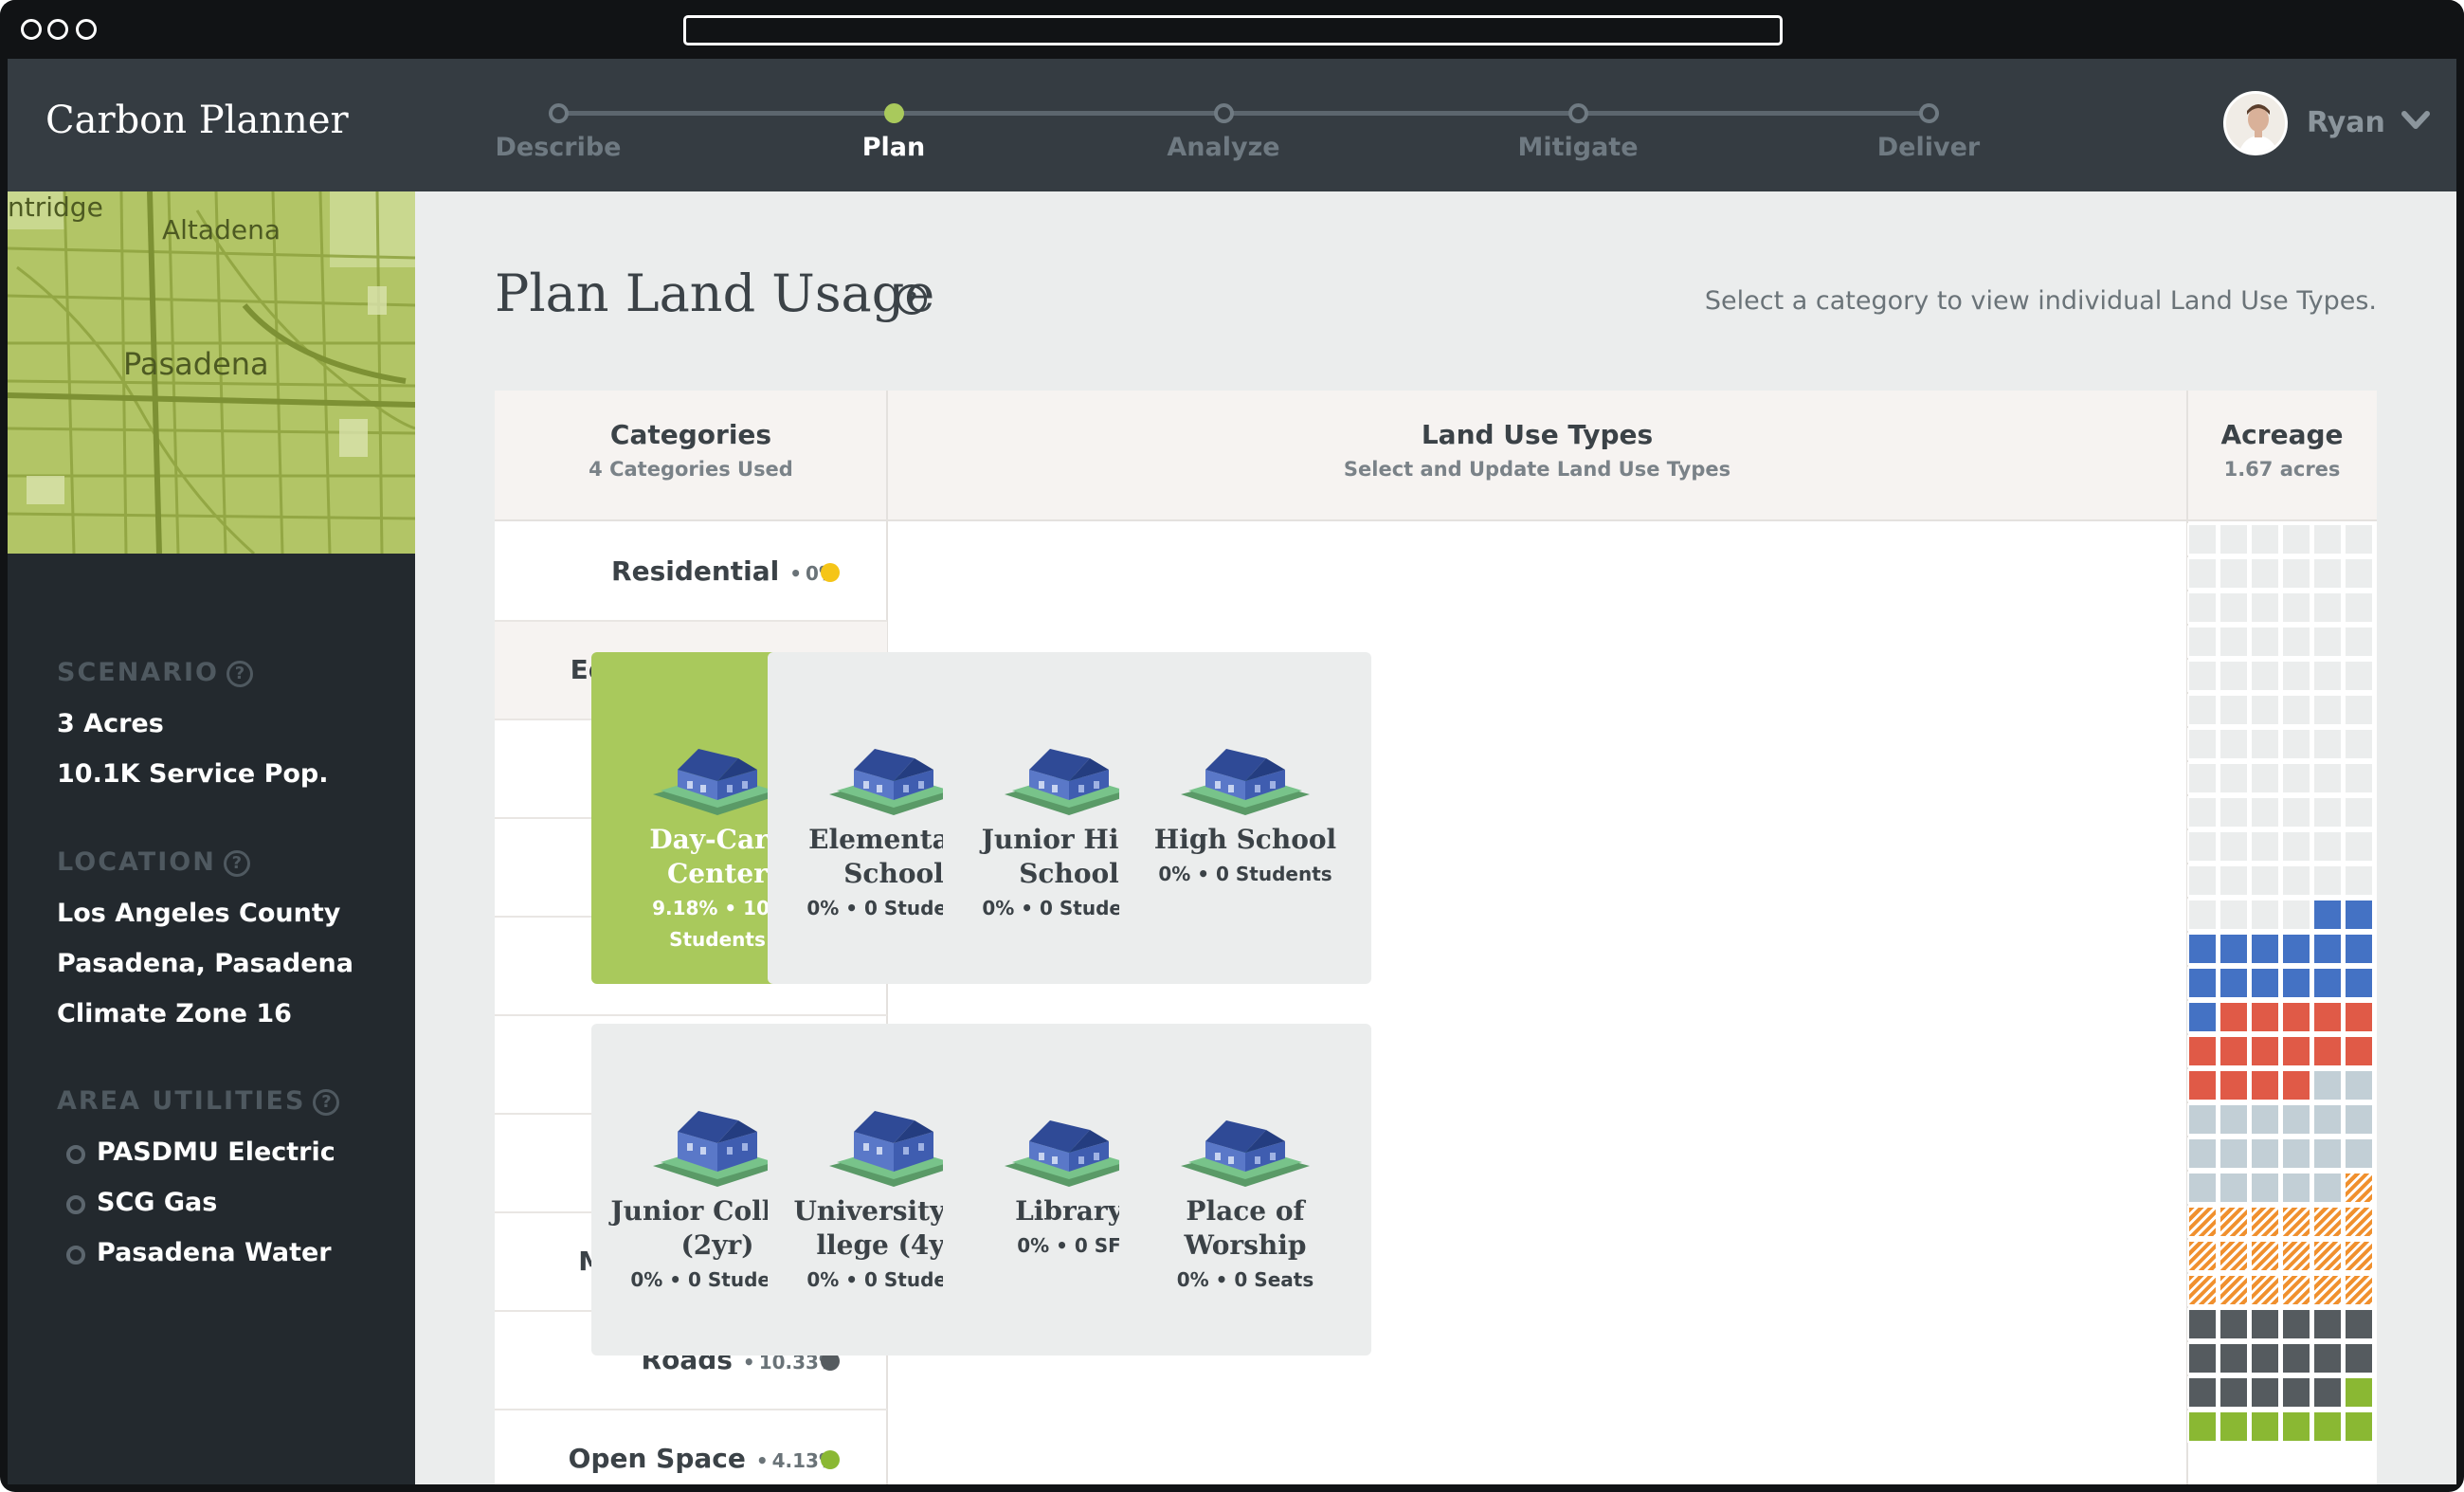 The image size is (2464, 1492). What do you see at coordinates (696, 571) in the screenshot?
I see `category-name: Residential` at bounding box center [696, 571].